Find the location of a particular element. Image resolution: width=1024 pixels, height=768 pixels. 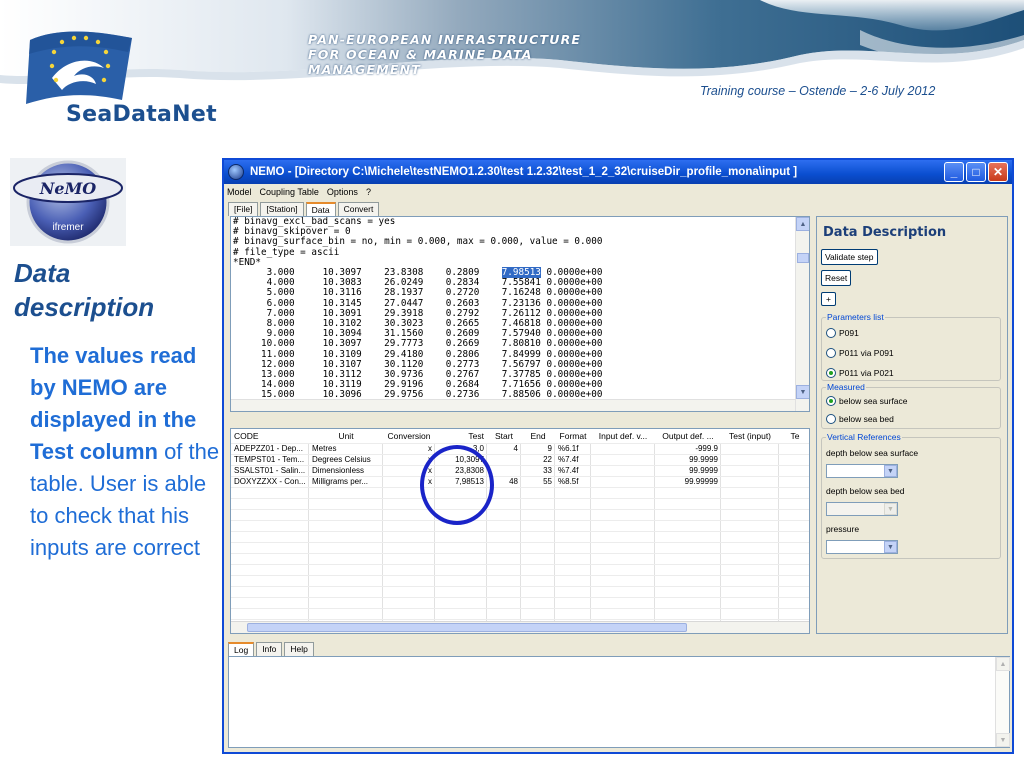

menu-options: Options is located at coordinates (342, 192).